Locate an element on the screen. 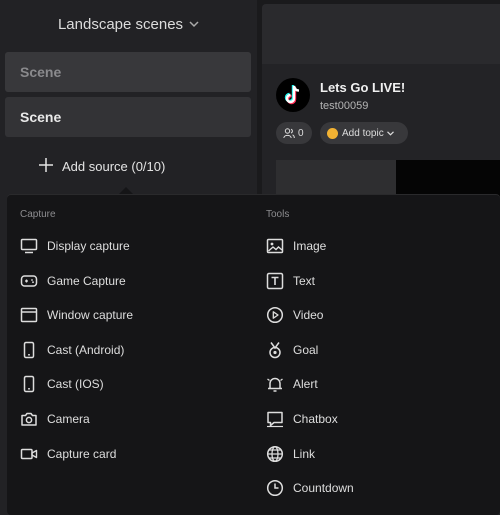 The height and width of the screenshot is (515, 500). viewer-count-badge: 0 is located at coordinates (294, 133).